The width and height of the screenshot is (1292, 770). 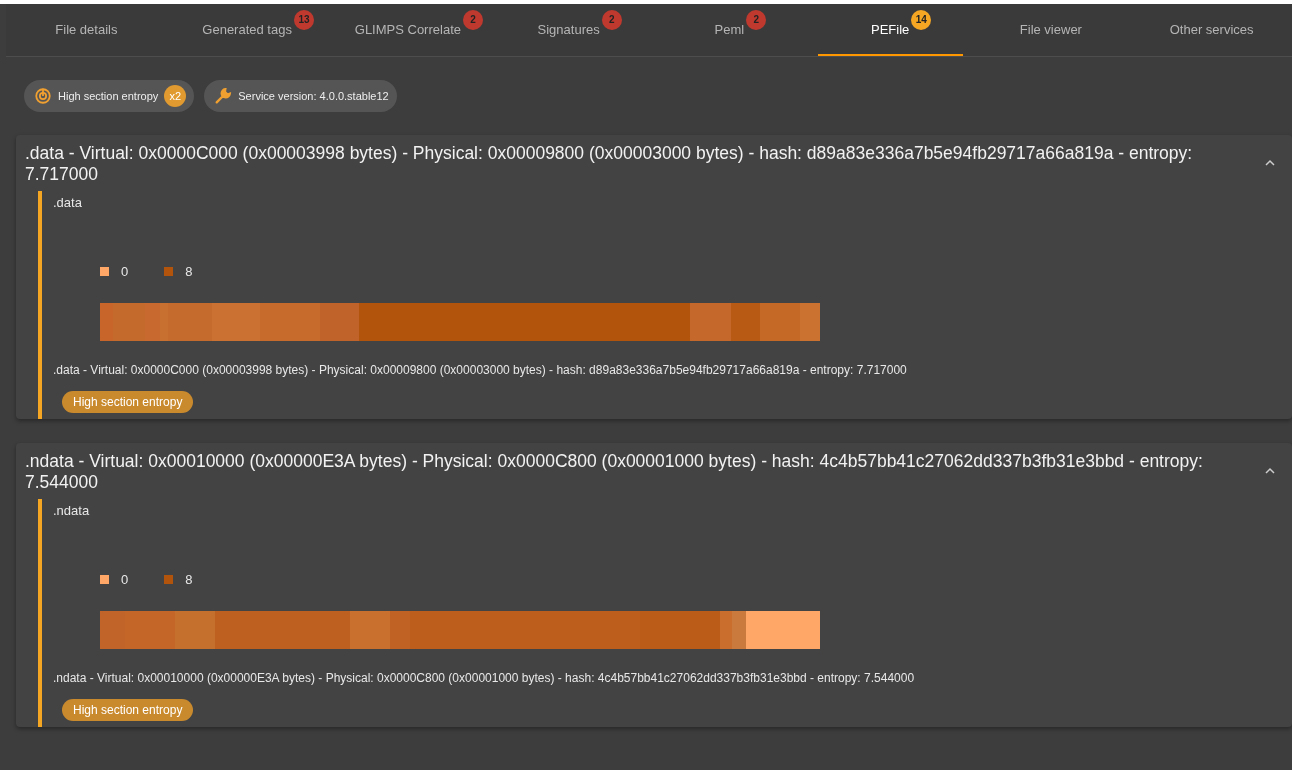 I want to click on tab: PEFile 14, so click(x=890, y=30).